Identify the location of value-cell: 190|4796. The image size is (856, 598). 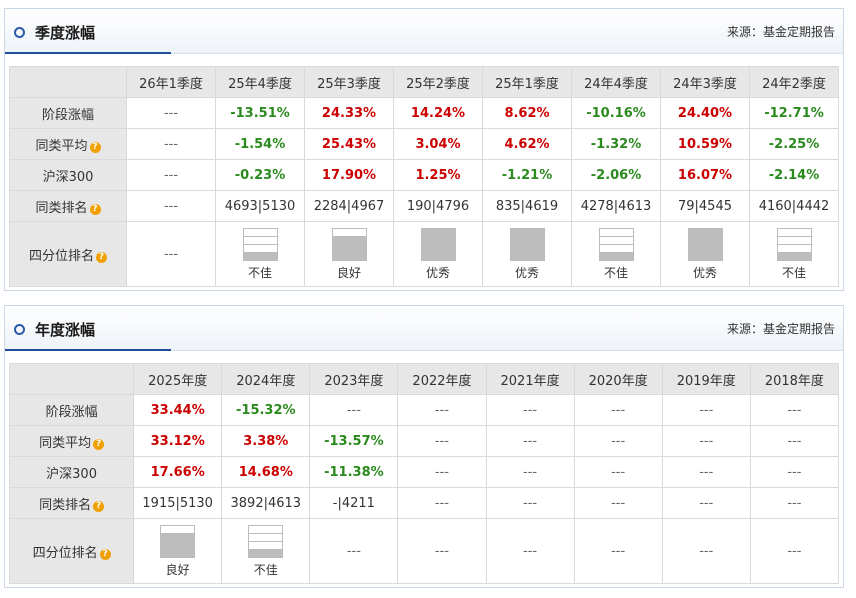
(438, 206).